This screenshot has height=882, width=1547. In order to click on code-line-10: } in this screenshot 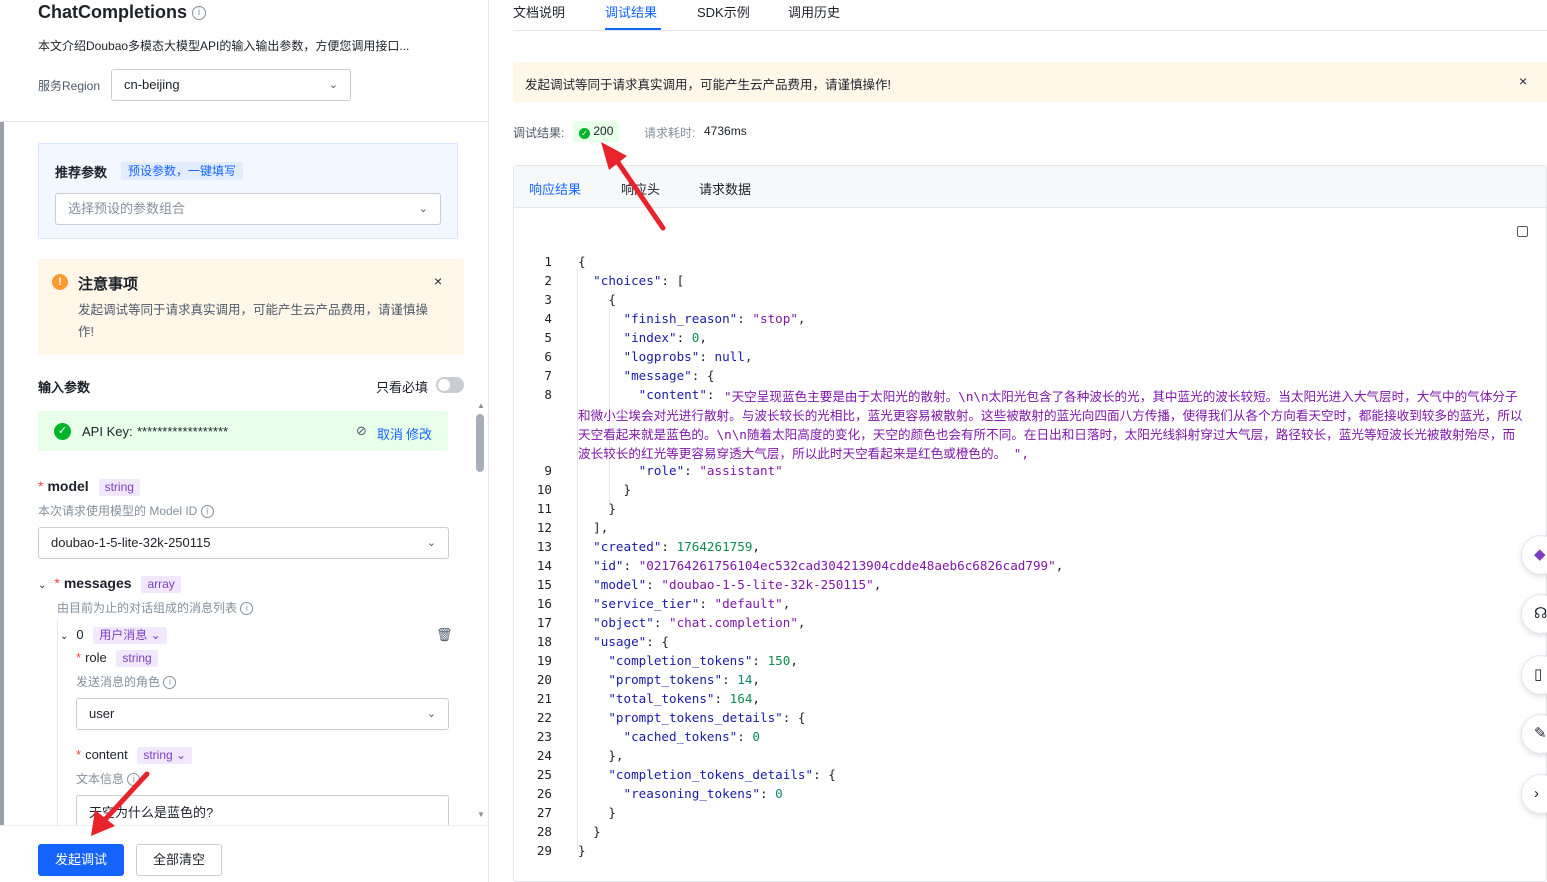, I will do `click(605, 489)`.